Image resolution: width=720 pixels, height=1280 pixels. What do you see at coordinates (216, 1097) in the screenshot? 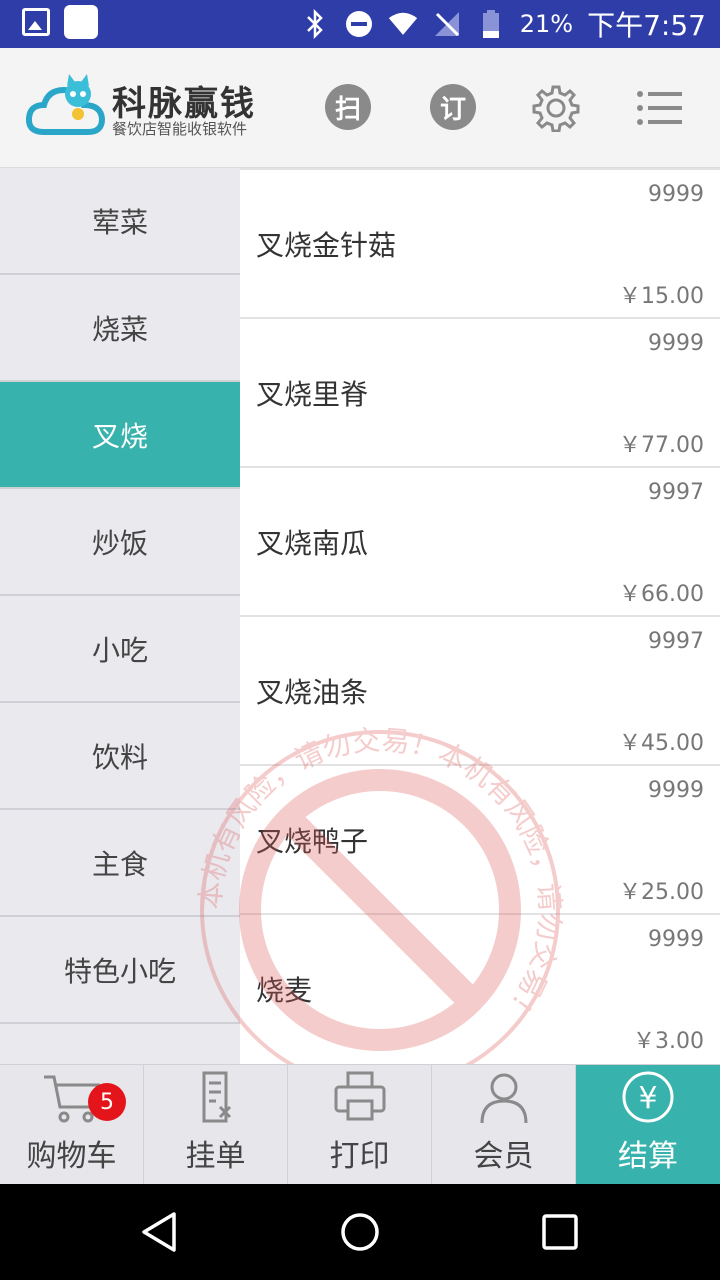
I see `hold-order-note-icon` at bounding box center [216, 1097].